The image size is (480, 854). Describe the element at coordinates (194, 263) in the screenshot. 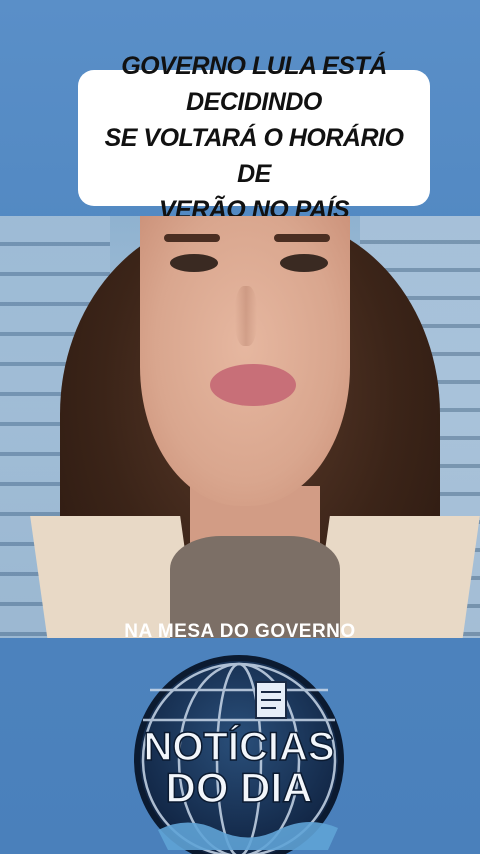

I see `presenter-eye-left` at that location.